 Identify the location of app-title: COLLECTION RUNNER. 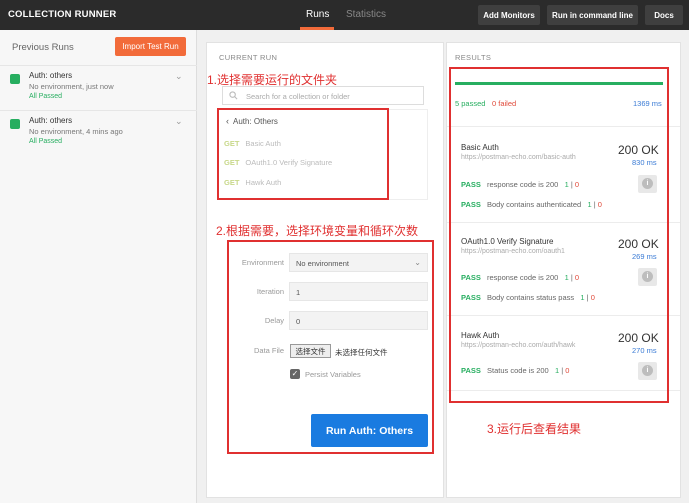
(62, 14).